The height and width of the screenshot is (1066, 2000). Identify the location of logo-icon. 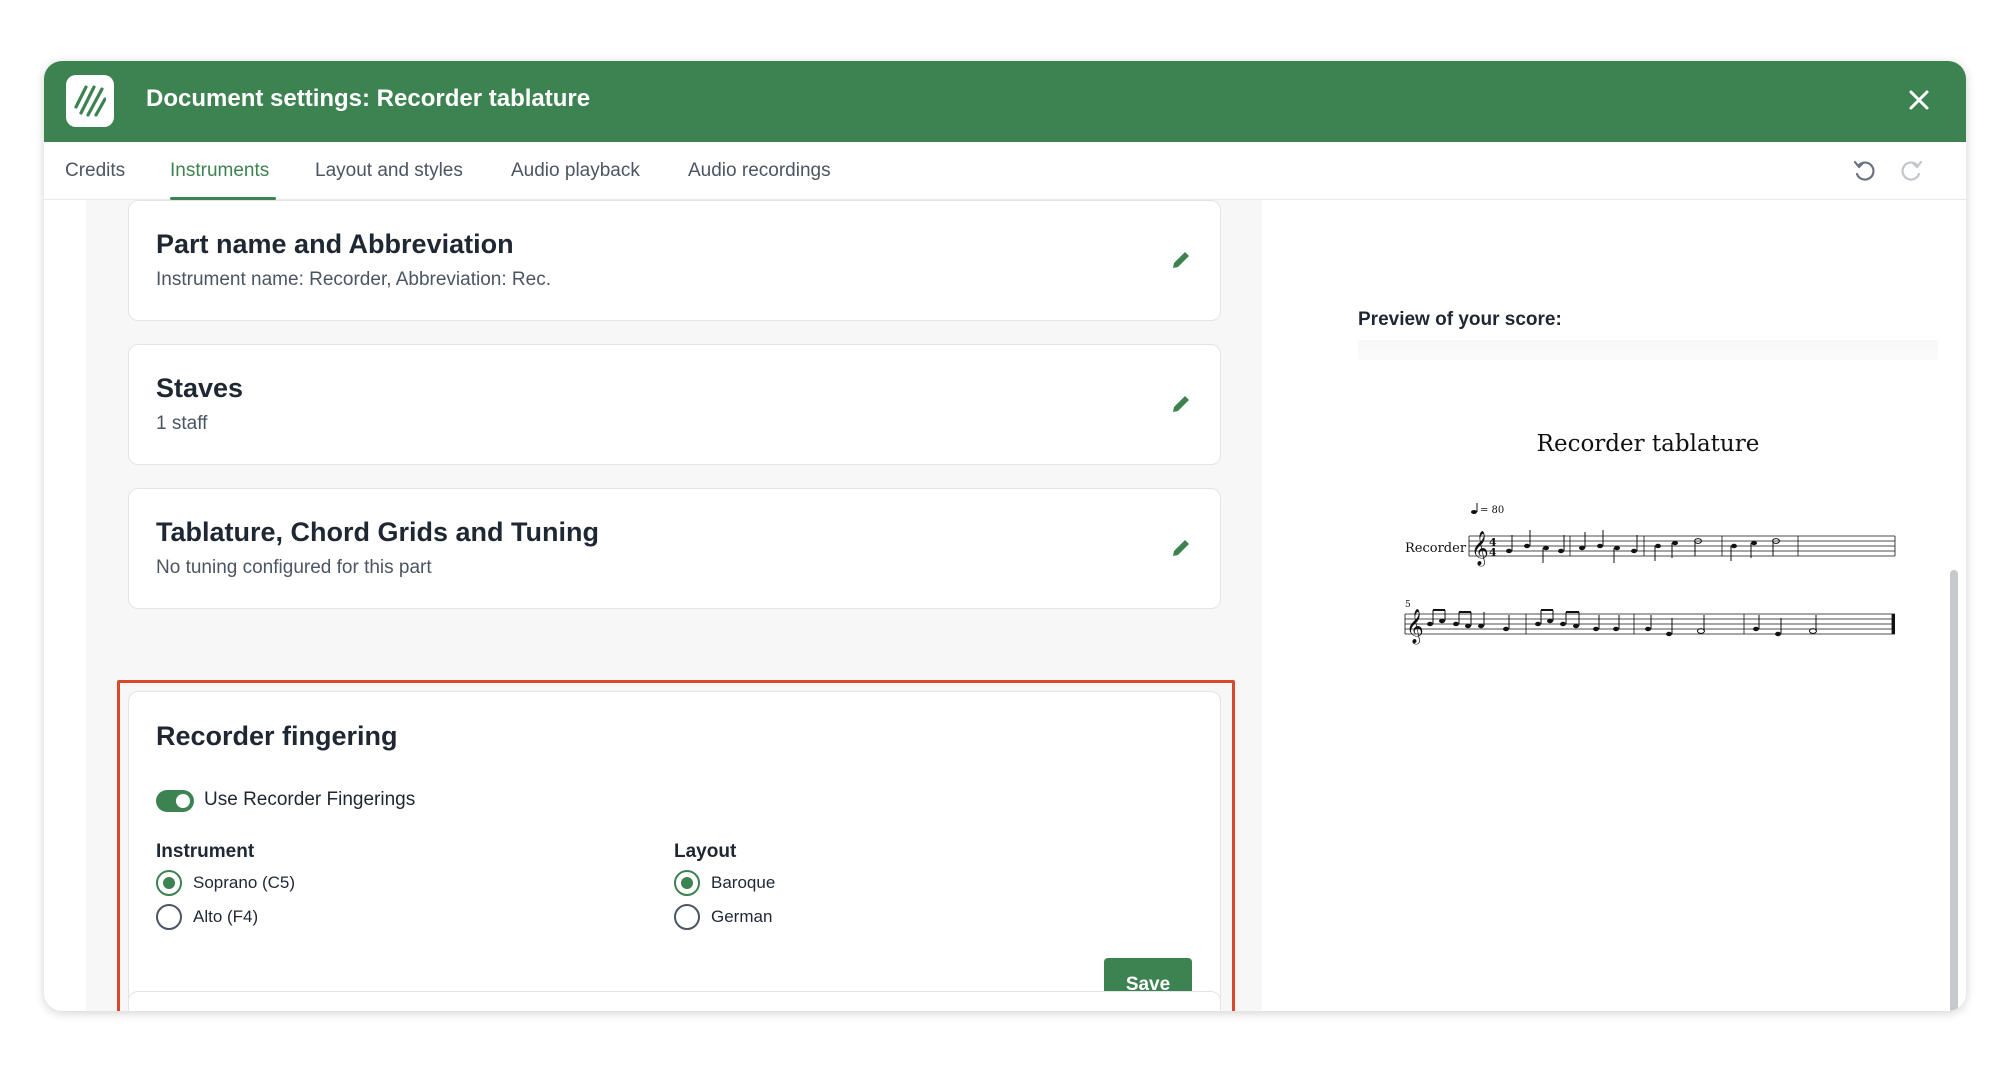
(90, 101).